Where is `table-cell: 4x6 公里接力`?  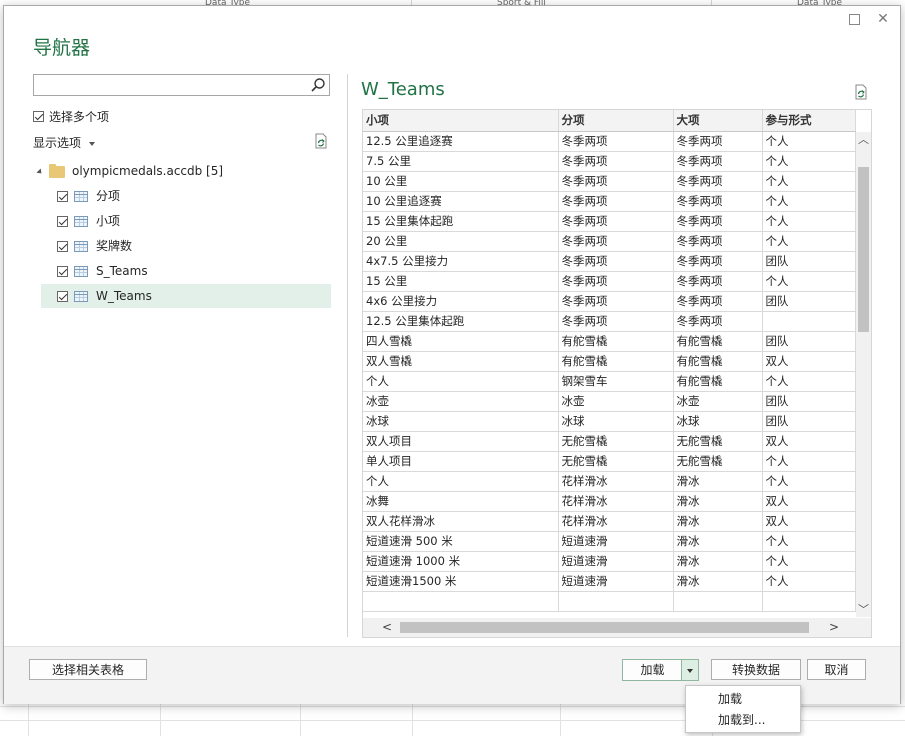
table-cell: 4x6 公里接力 is located at coordinates (461, 301).